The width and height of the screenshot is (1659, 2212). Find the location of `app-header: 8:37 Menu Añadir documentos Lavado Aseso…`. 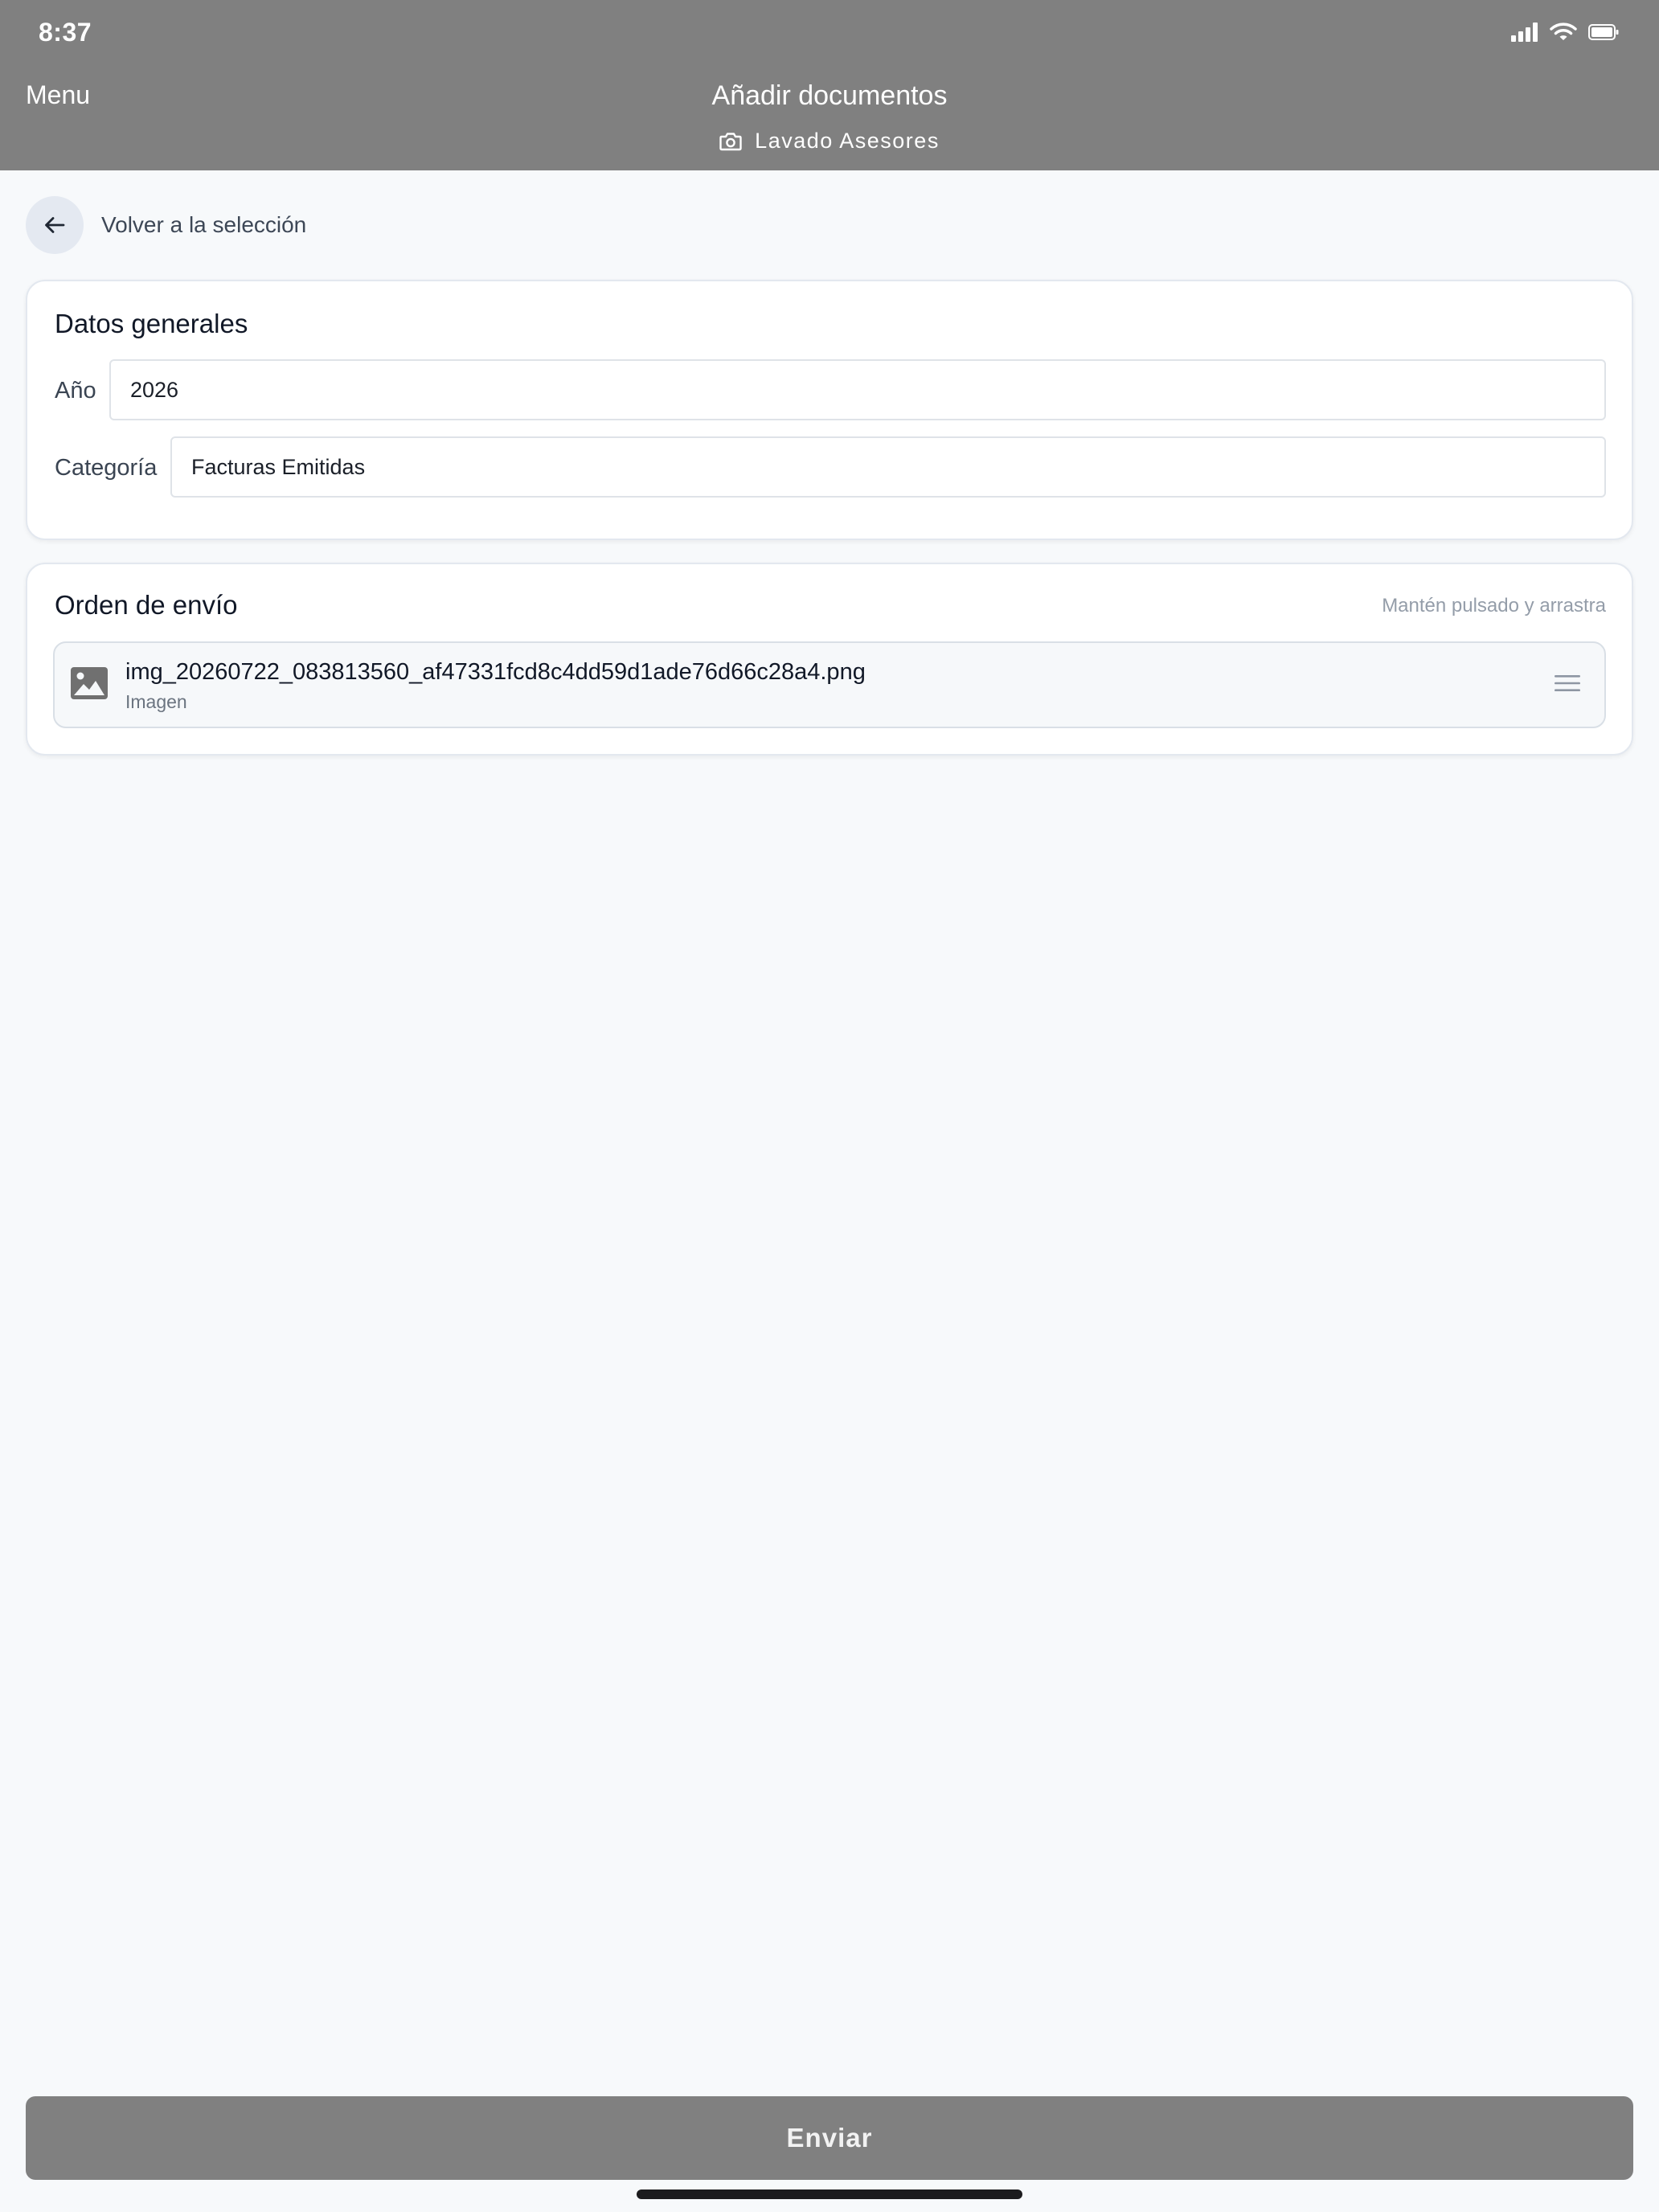

app-header: 8:37 Menu Añadir documentos Lavado Aseso… is located at coordinates (829, 85).